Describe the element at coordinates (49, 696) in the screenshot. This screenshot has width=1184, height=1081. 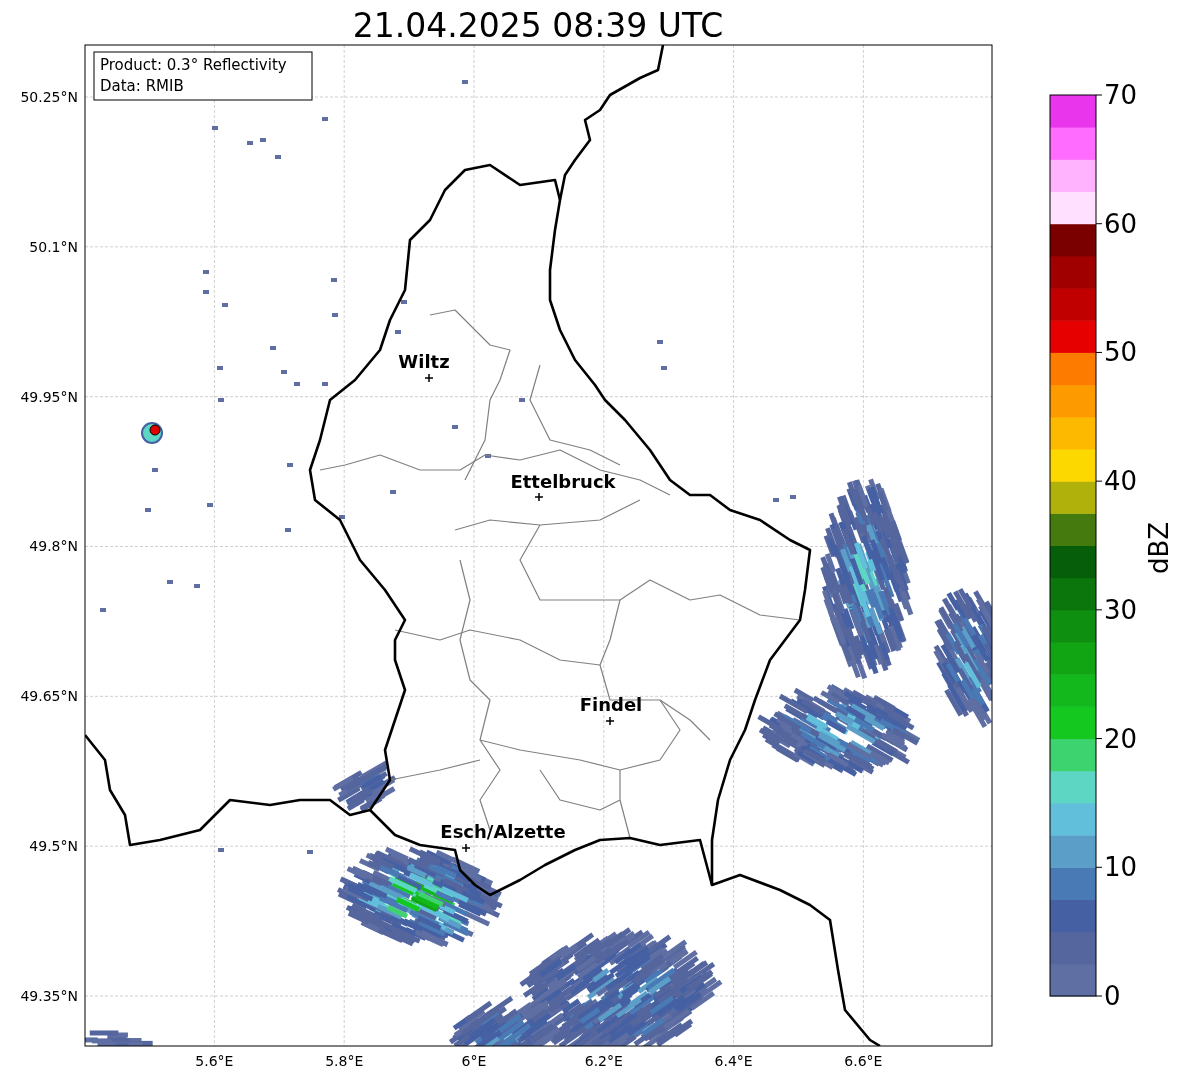
I see `latitude-label: 49.65°N` at that location.